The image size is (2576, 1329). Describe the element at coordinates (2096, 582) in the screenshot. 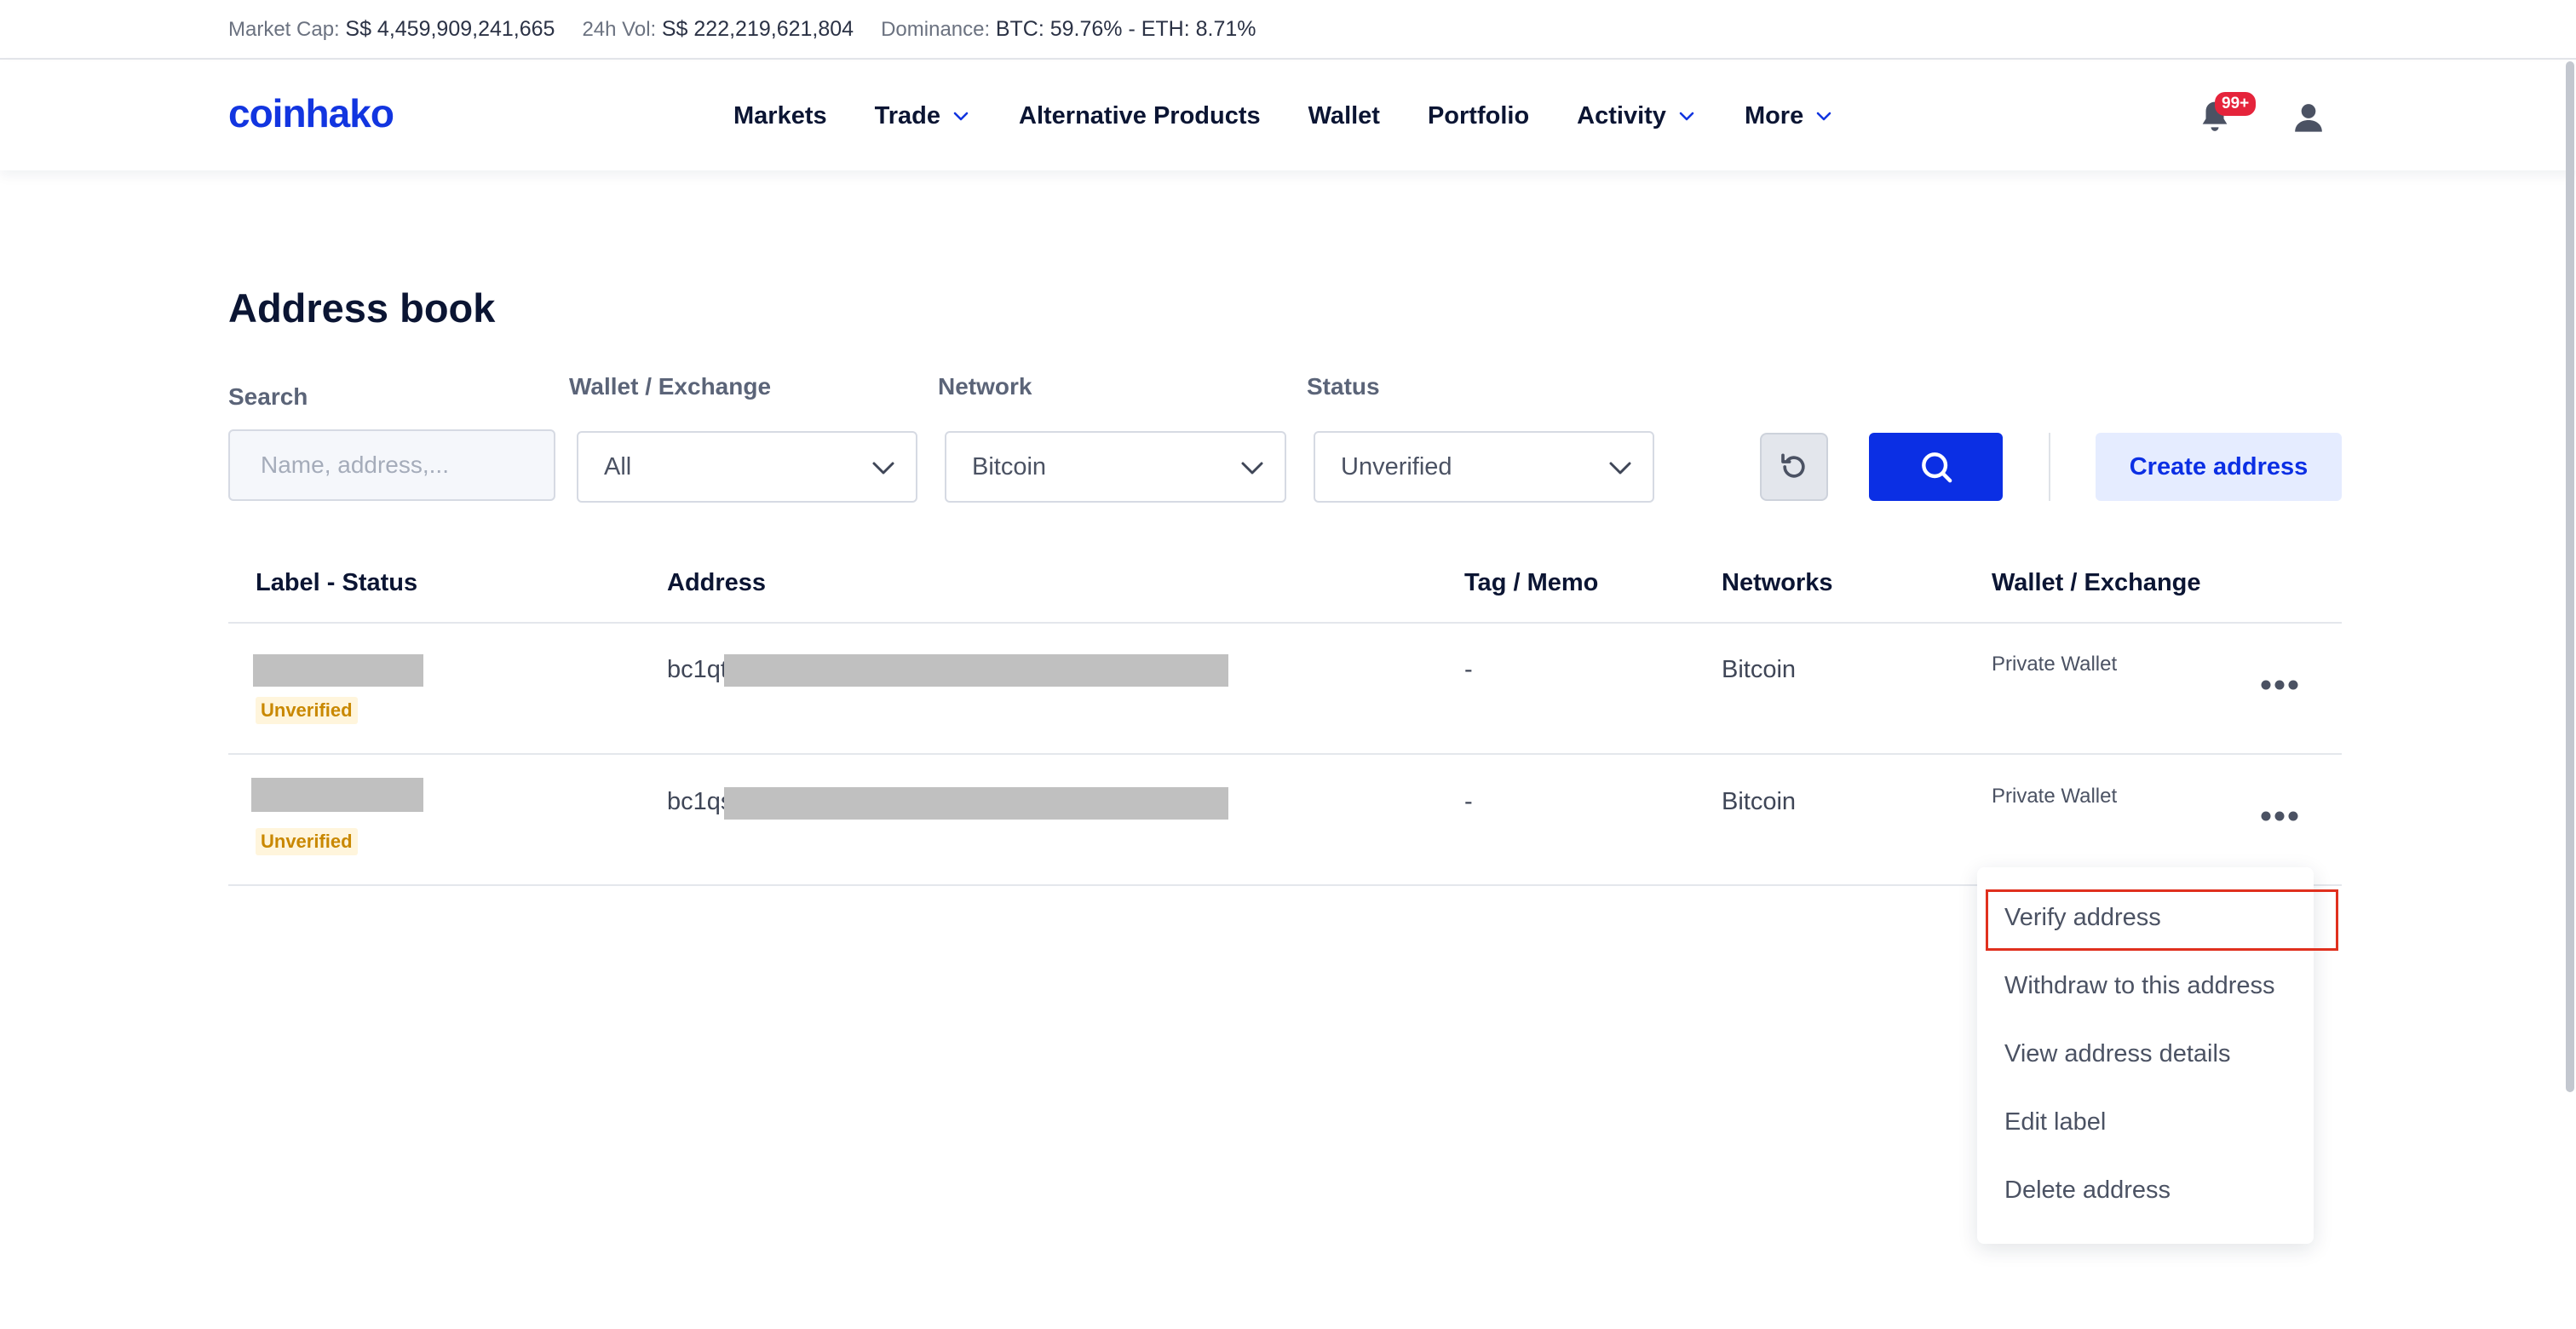

I see `column-header-wallet-exchange: Wallet / Exchange` at that location.